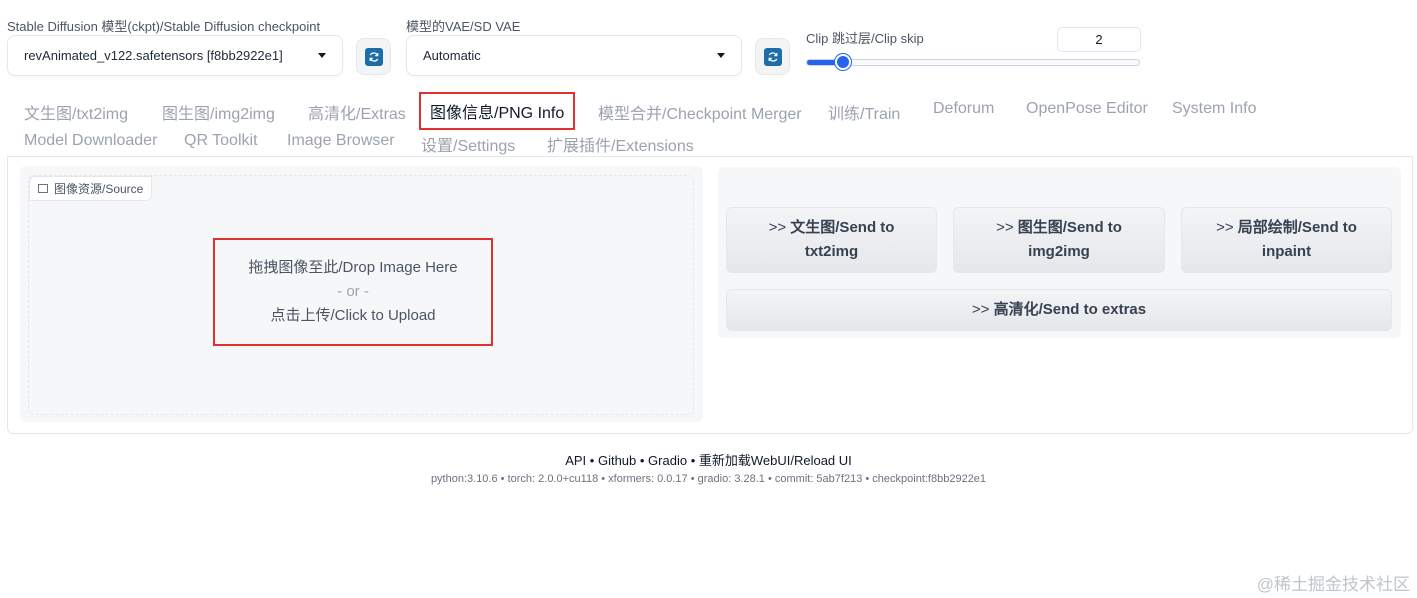 This screenshot has width=1417, height=598. Describe the element at coordinates (1099, 39) in the screenshot. I see `clip-skip-input: 2` at that location.